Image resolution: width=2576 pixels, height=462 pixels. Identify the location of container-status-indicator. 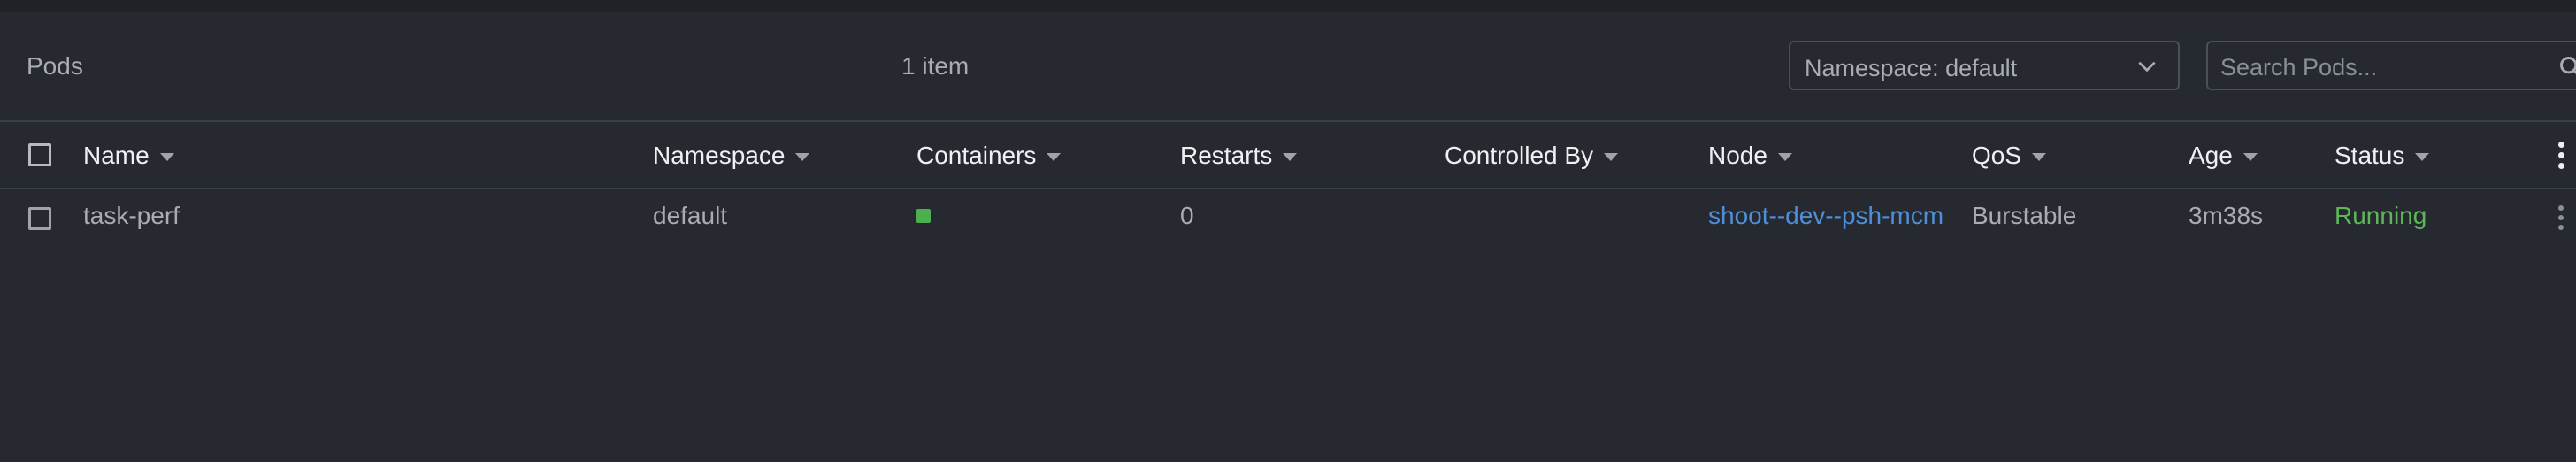
(923, 216).